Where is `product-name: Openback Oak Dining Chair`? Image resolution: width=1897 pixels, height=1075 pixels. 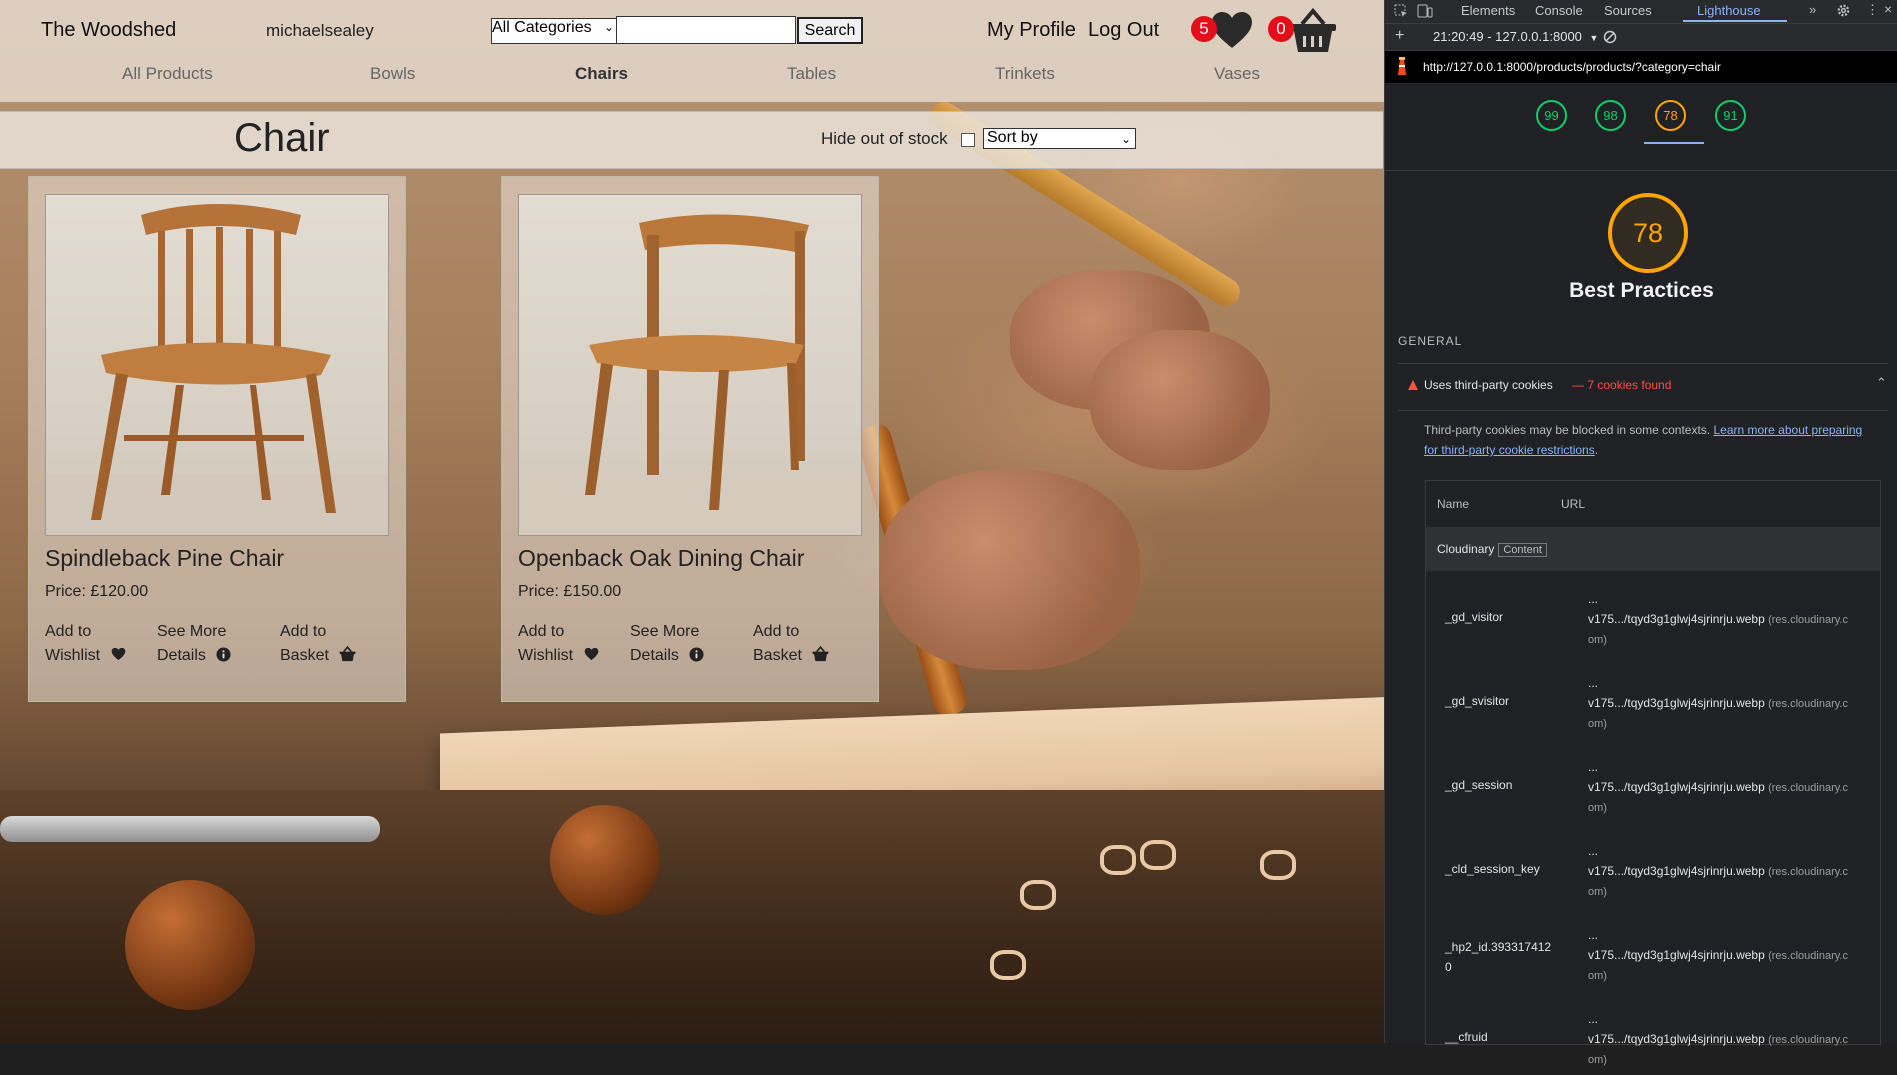 product-name: Openback Oak Dining Chair is located at coordinates (661, 558).